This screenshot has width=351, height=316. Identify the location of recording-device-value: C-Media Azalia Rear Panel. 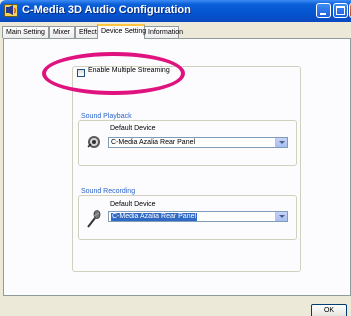
(154, 217).